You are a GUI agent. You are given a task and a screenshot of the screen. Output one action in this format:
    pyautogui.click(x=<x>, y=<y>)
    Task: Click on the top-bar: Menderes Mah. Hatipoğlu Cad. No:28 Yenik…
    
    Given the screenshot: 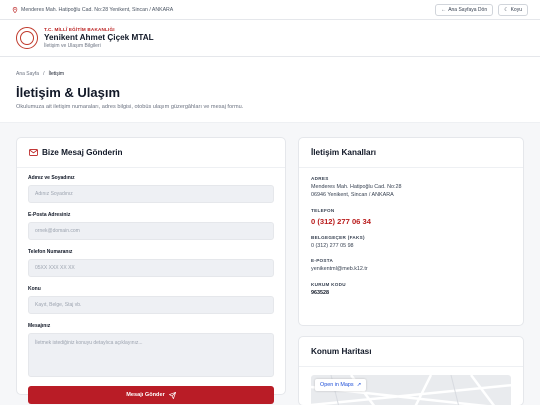 What is the action you would take?
    pyautogui.click(x=270, y=10)
    